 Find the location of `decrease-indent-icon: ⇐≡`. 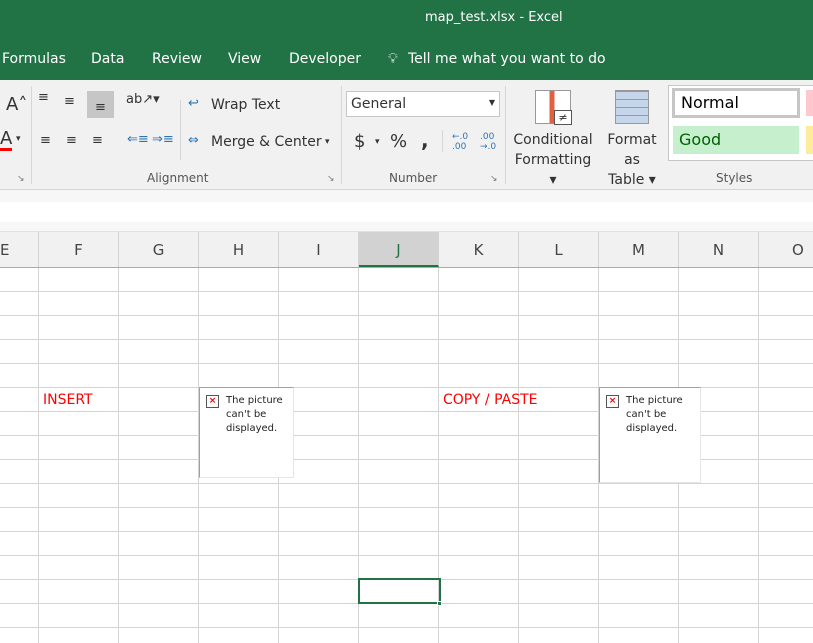

decrease-indent-icon: ⇐≡ is located at coordinates (138, 139).